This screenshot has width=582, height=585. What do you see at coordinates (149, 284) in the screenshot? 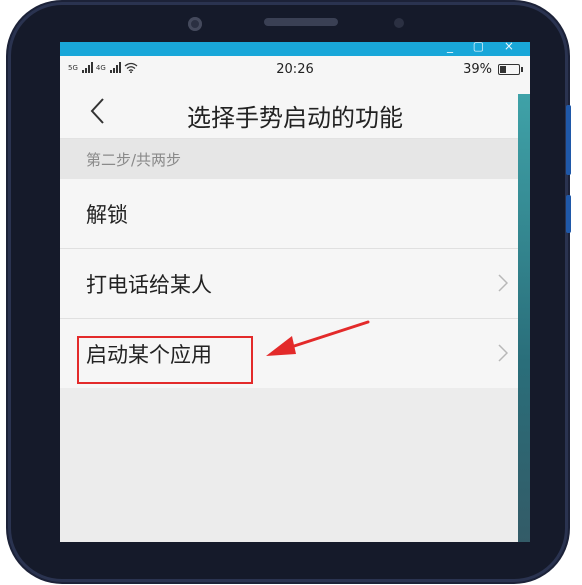
I see `list-item-label: 打电话给某人` at bounding box center [149, 284].